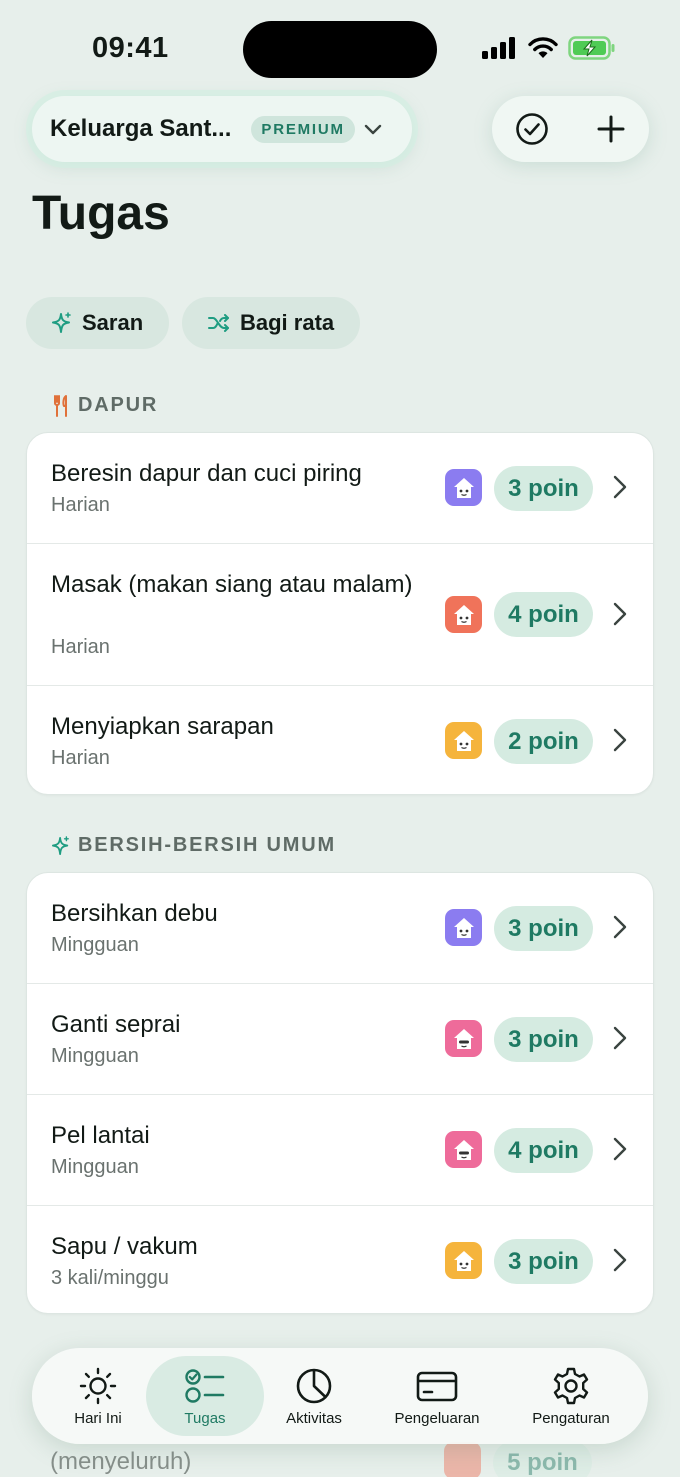 The width and height of the screenshot is (680, 1477). I want to click on suggestion-chip: Saran, so click(97, 323).